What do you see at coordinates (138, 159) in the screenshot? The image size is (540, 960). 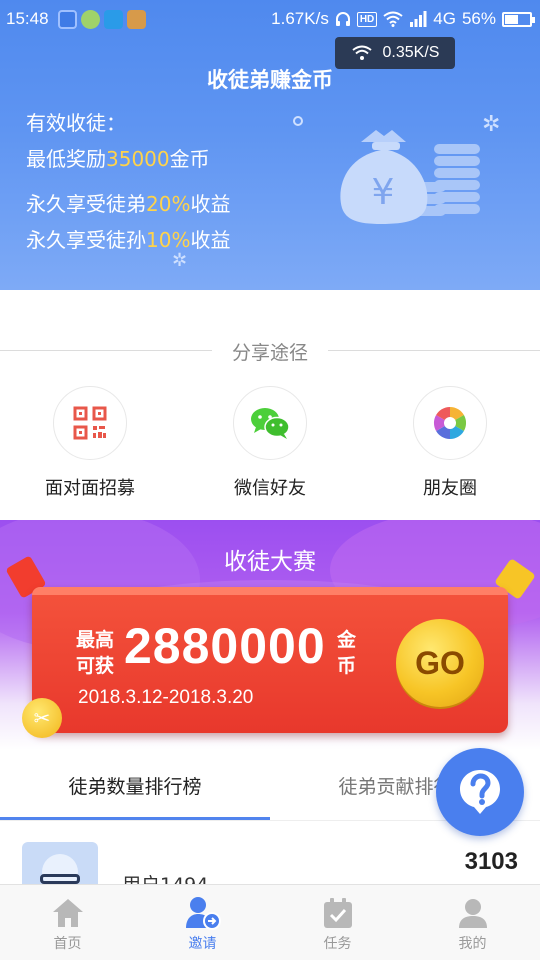 I see `hero-reward-amount: 35000` at bounding box center [138, 159].